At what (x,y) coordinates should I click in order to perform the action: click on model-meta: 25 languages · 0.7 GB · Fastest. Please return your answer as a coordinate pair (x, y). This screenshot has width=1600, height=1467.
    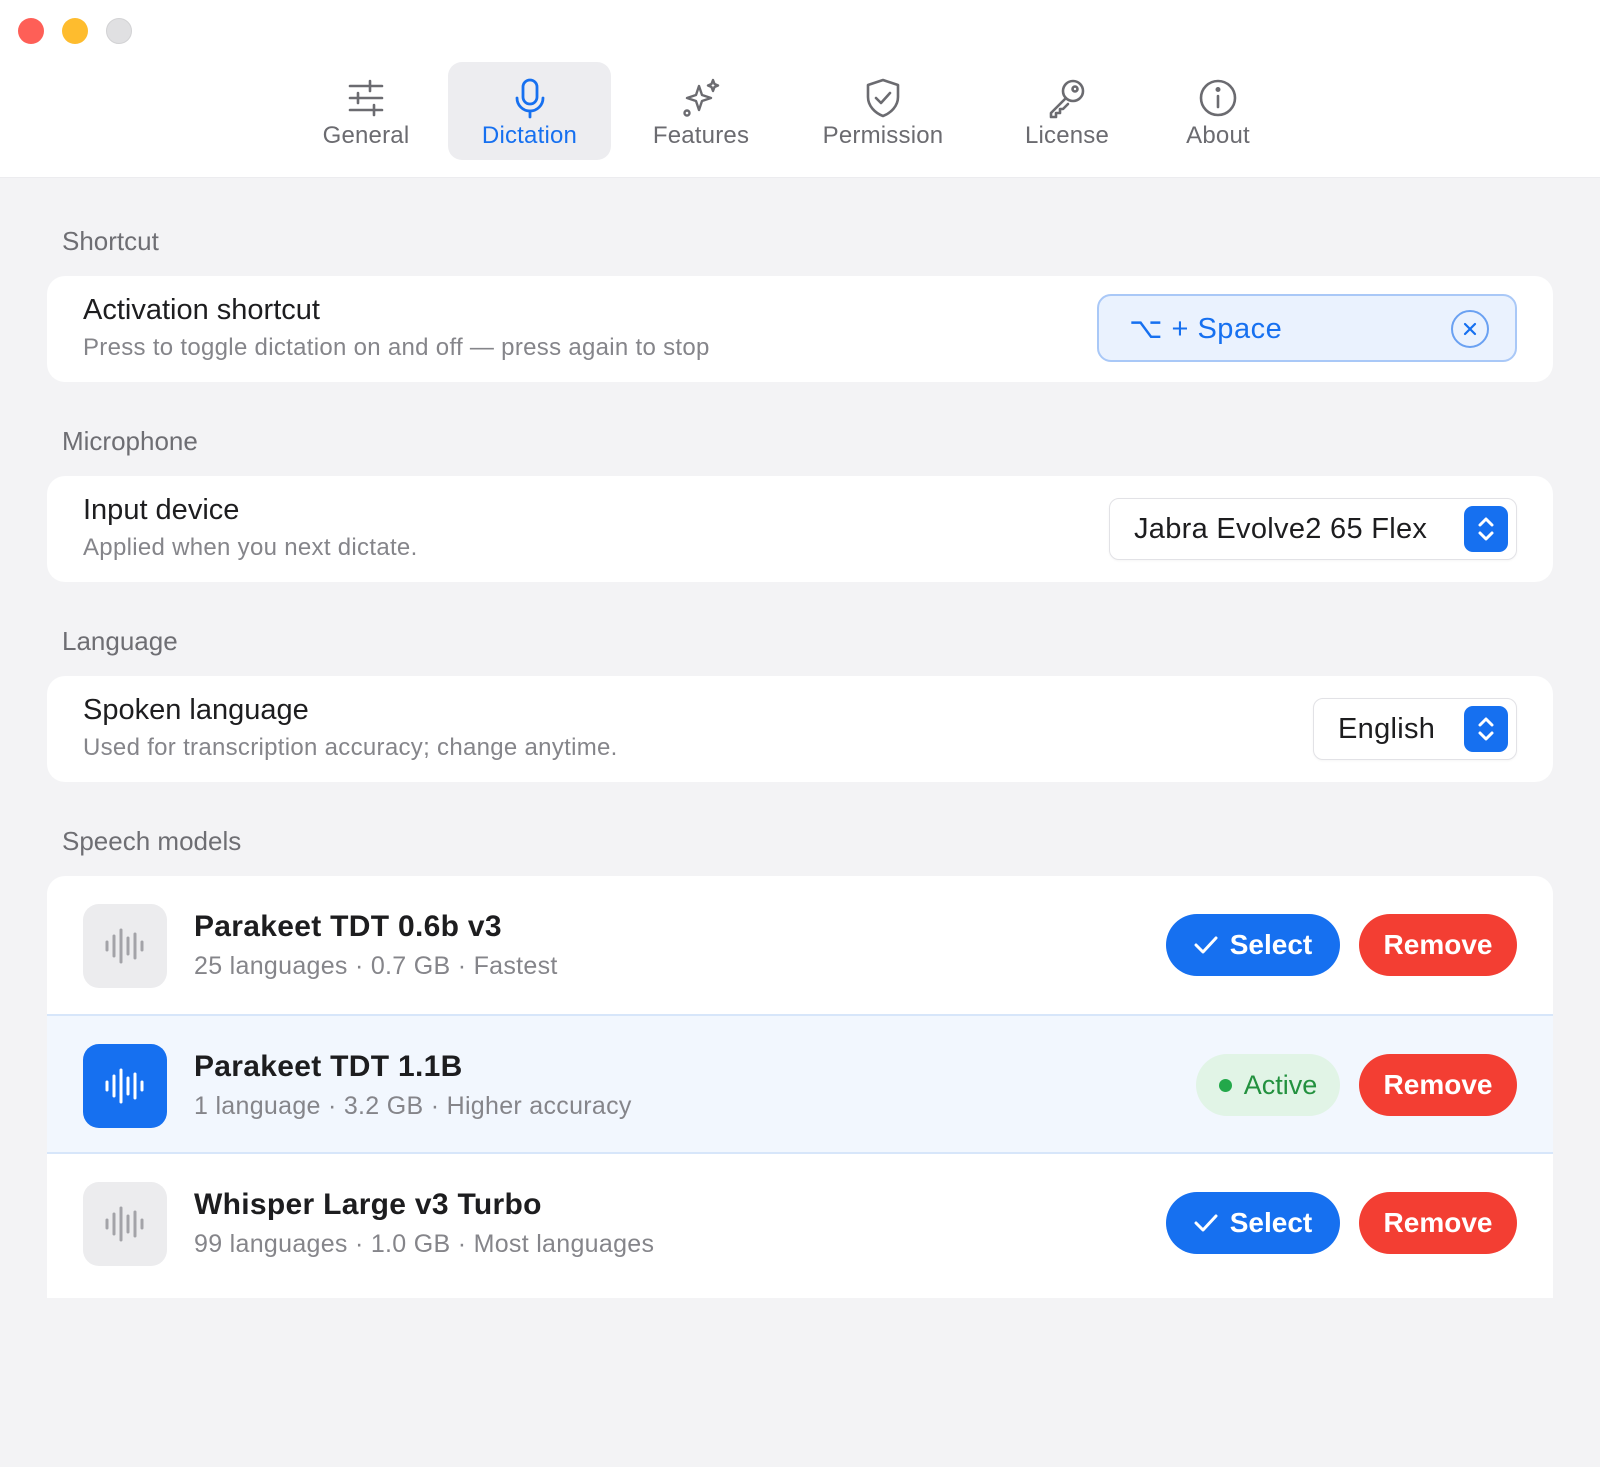
    Looking at the image, I should click on (376, 966).